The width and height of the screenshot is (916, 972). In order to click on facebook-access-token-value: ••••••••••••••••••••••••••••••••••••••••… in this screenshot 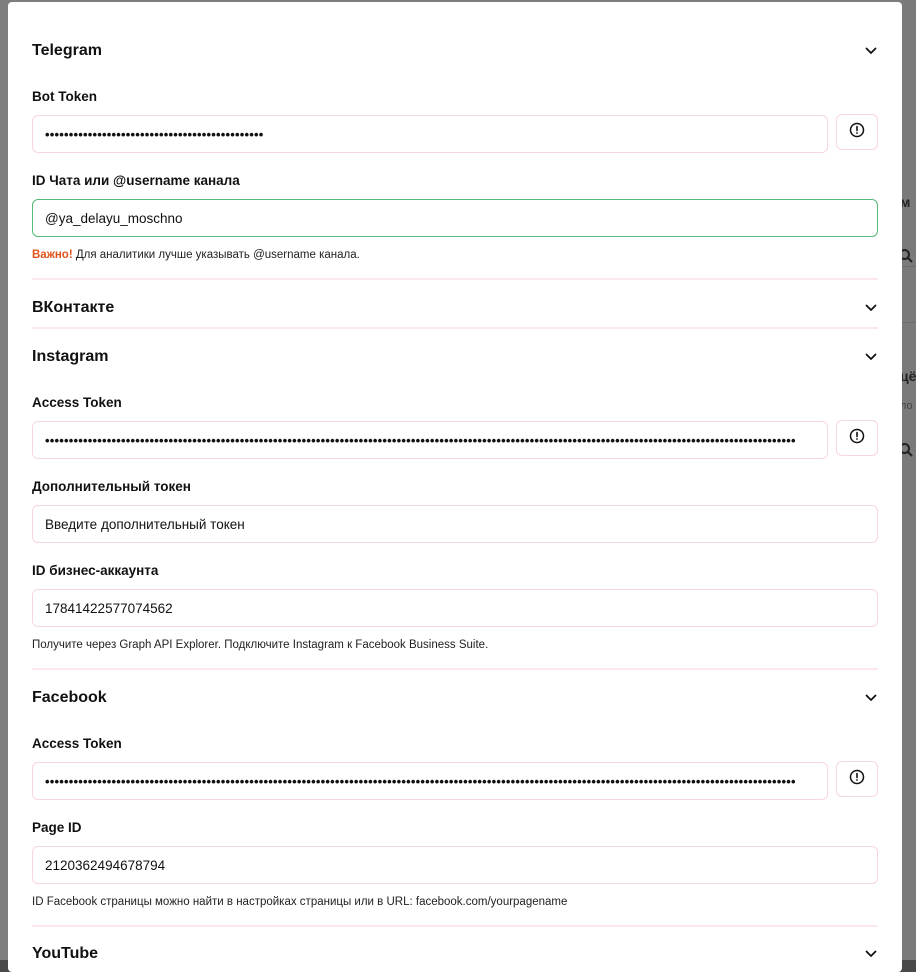, I will do `click(420, 781)`.